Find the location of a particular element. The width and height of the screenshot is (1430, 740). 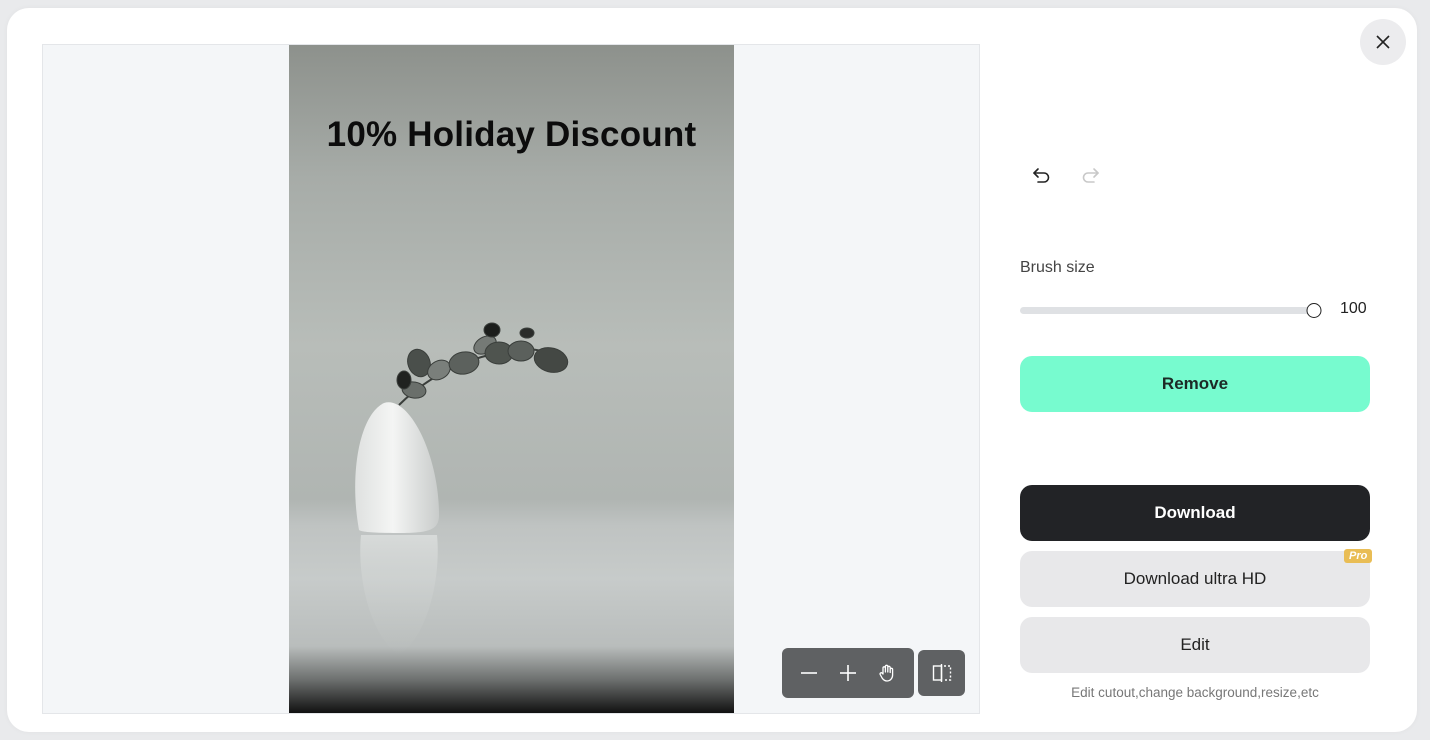

remove-button: Remove is located at coordinates (1195, 384).